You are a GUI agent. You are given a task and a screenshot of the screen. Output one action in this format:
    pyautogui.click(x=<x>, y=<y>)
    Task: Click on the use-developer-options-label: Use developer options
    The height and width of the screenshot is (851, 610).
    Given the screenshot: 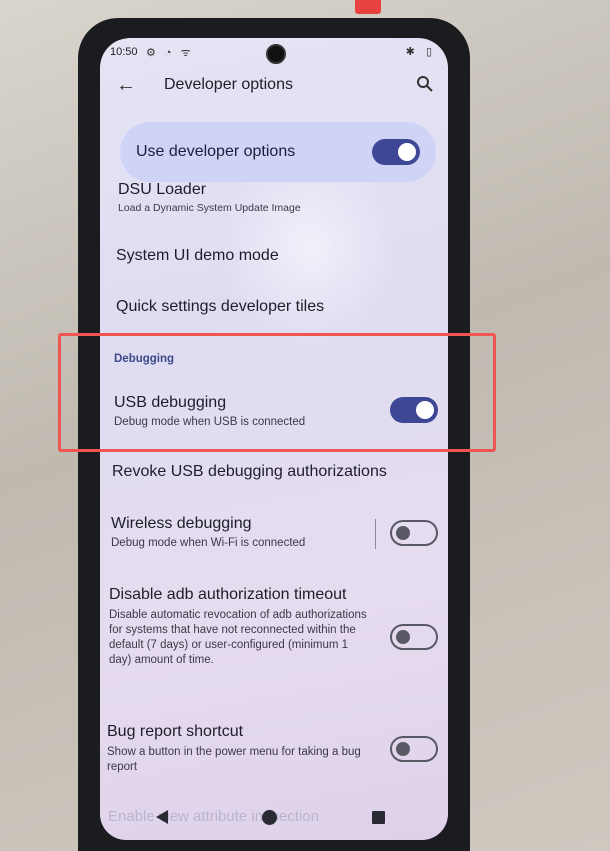 What is the action you would take?
    pyautogui.click(x=216, y=151)
    